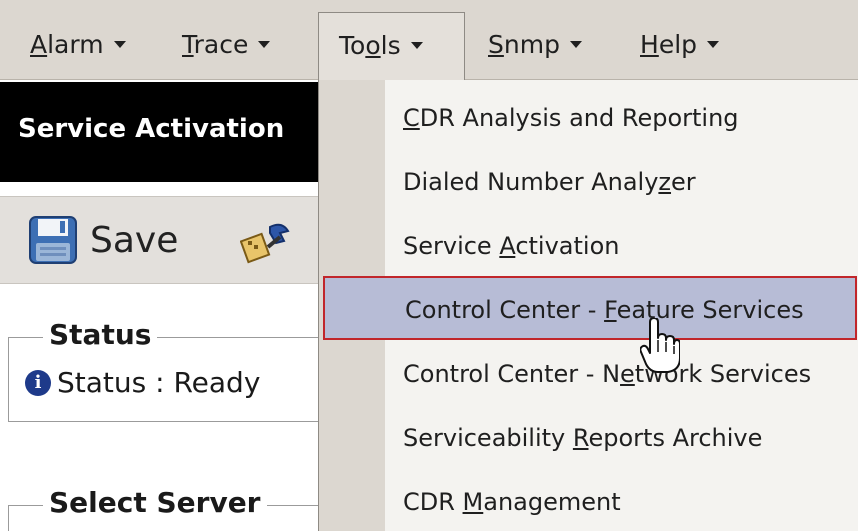 This screenshot has width=858, height=531. I want to click on toolbar: Save, so click(160, 240).